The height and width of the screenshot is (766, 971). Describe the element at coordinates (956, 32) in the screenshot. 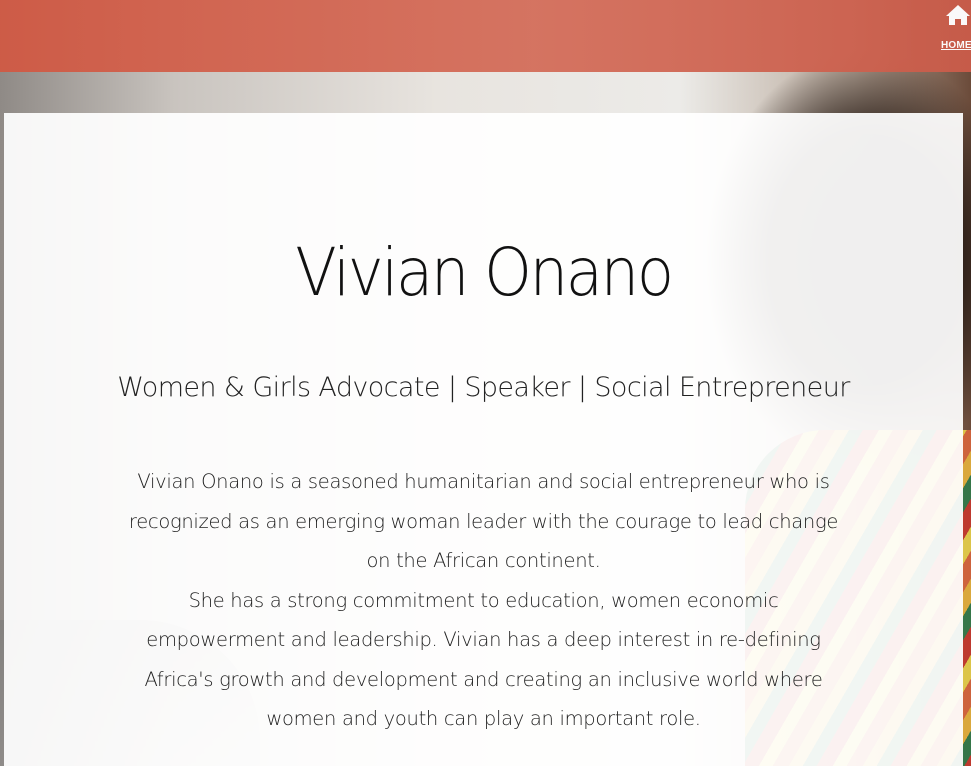

I see `home-nav-link: HOME` at that location.